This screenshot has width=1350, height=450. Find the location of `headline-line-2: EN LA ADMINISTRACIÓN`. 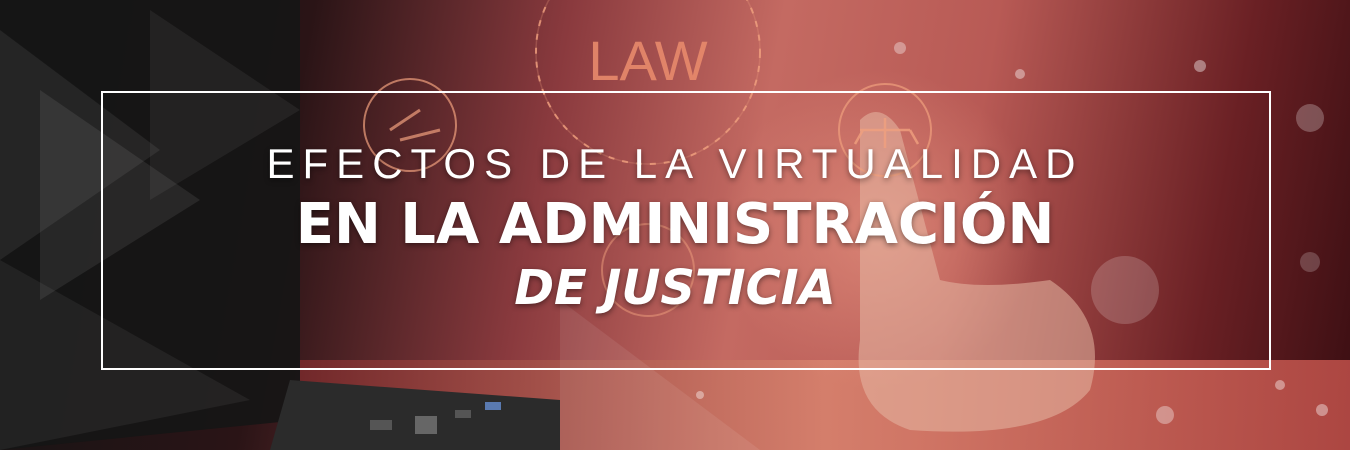

headline-line-2: EN LA ADMINISTRACIÓN is located at coordinates (675, 224).